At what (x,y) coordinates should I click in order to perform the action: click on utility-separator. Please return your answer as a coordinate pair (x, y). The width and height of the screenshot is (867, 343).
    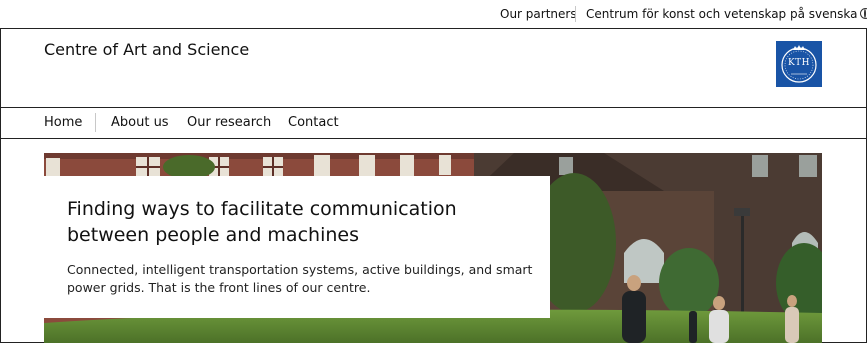
    Looking at the image, I should click on (575, 14).